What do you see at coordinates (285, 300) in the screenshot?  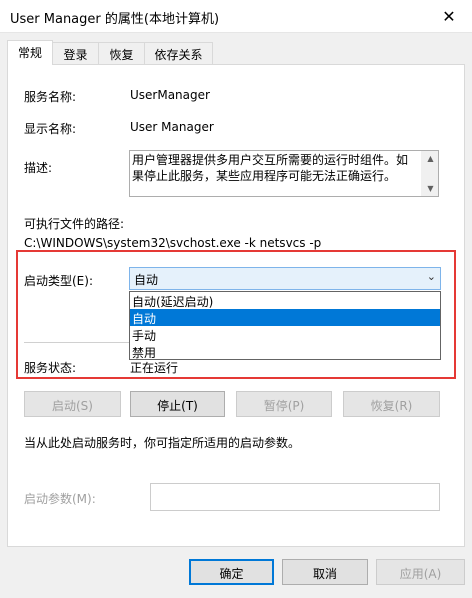 I see `dropdown-option-auto-delayed: 自动(延迟启动)` at bounding box center [285, 300].